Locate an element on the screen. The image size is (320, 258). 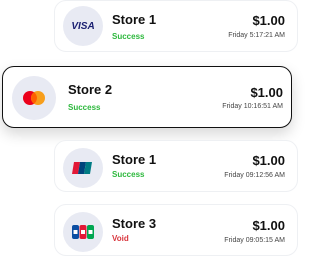
visa-icon: VISA is located at coordinates (83, 26).